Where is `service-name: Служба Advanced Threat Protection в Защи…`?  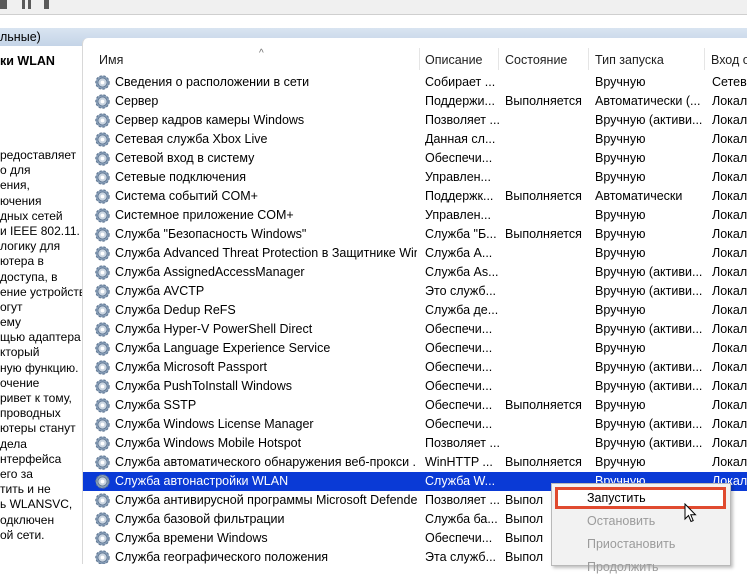 service-name: Служба Advanced Threat Protection в Защи… is located at coordinates (266, 253).